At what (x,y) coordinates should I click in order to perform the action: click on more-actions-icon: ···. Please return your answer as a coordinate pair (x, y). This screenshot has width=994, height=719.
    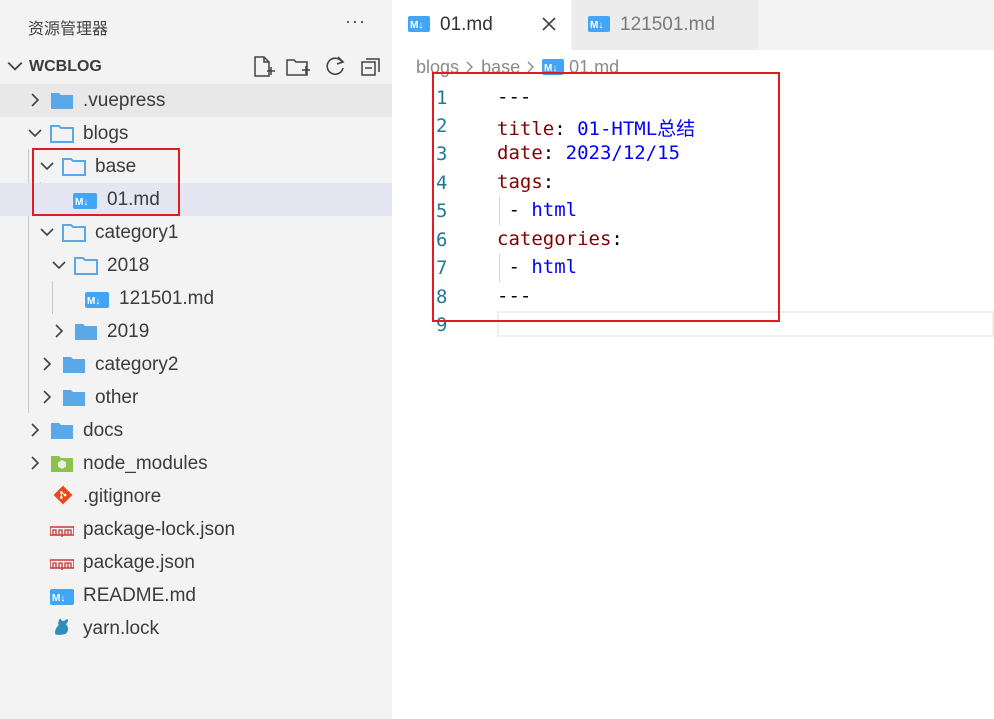
    Looking at the image, I should click on (355, 21).